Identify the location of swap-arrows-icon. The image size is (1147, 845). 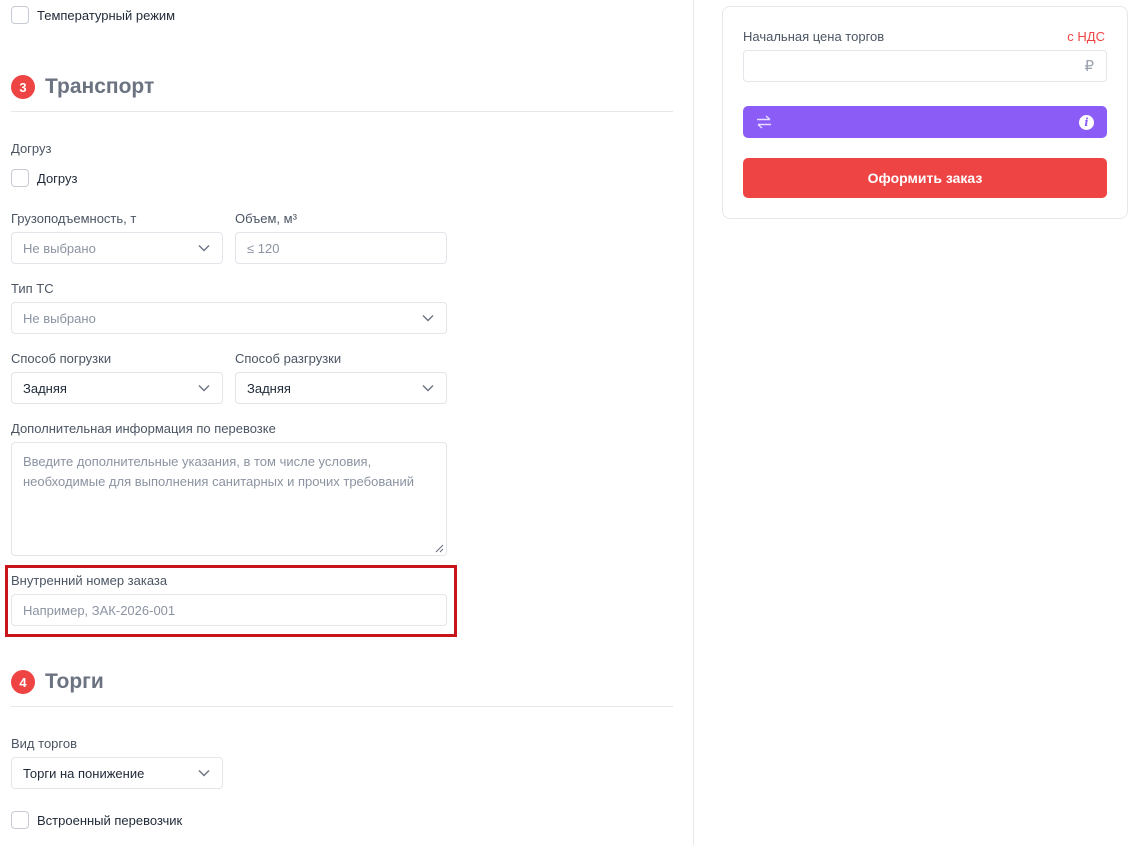
(764, 122).